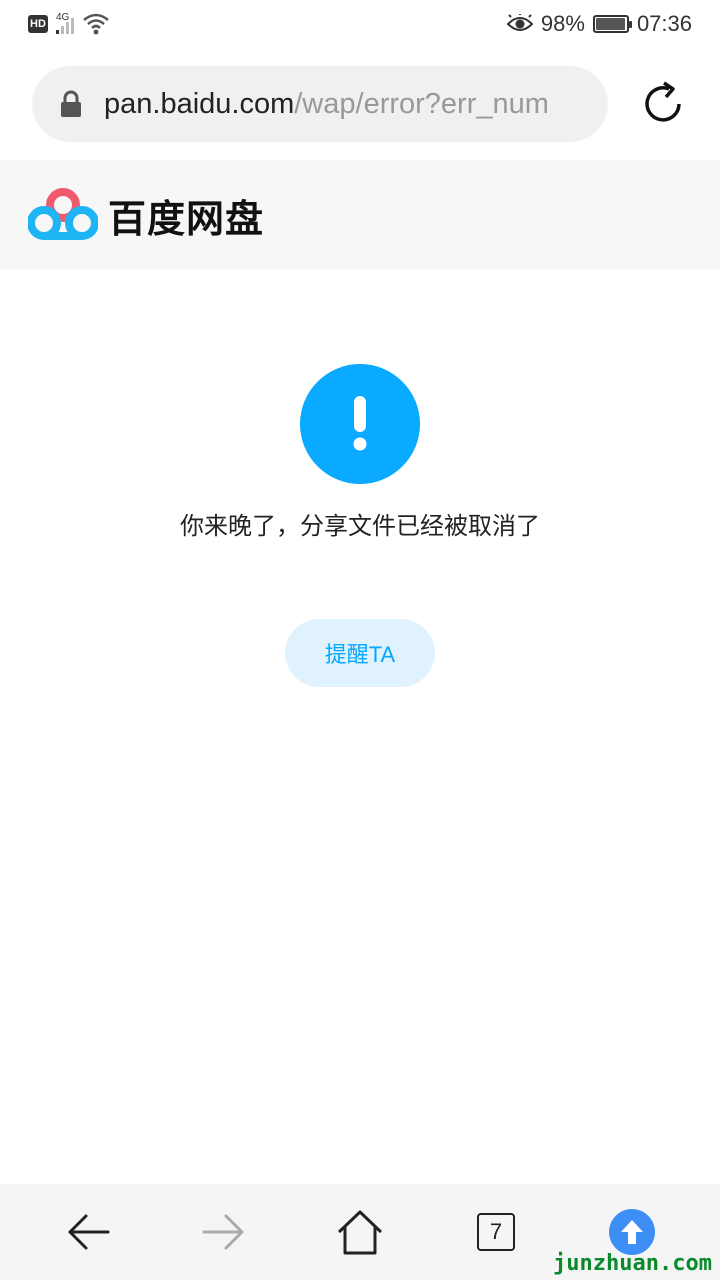  What do you see at coordinates (186, 218) in the screenshot?
I see `logo-text: 百度网盘` at bounding box center [186, 218].